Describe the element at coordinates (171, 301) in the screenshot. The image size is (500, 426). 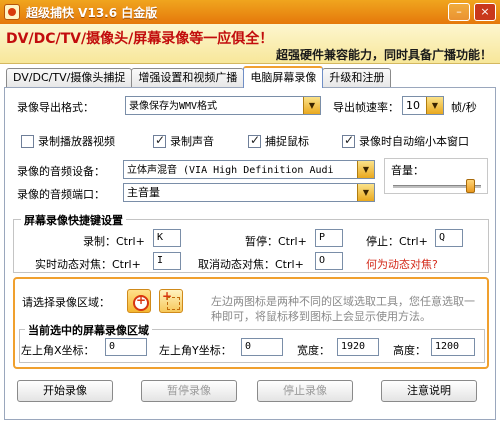
I see `region-drag-tool-icon` at that location.